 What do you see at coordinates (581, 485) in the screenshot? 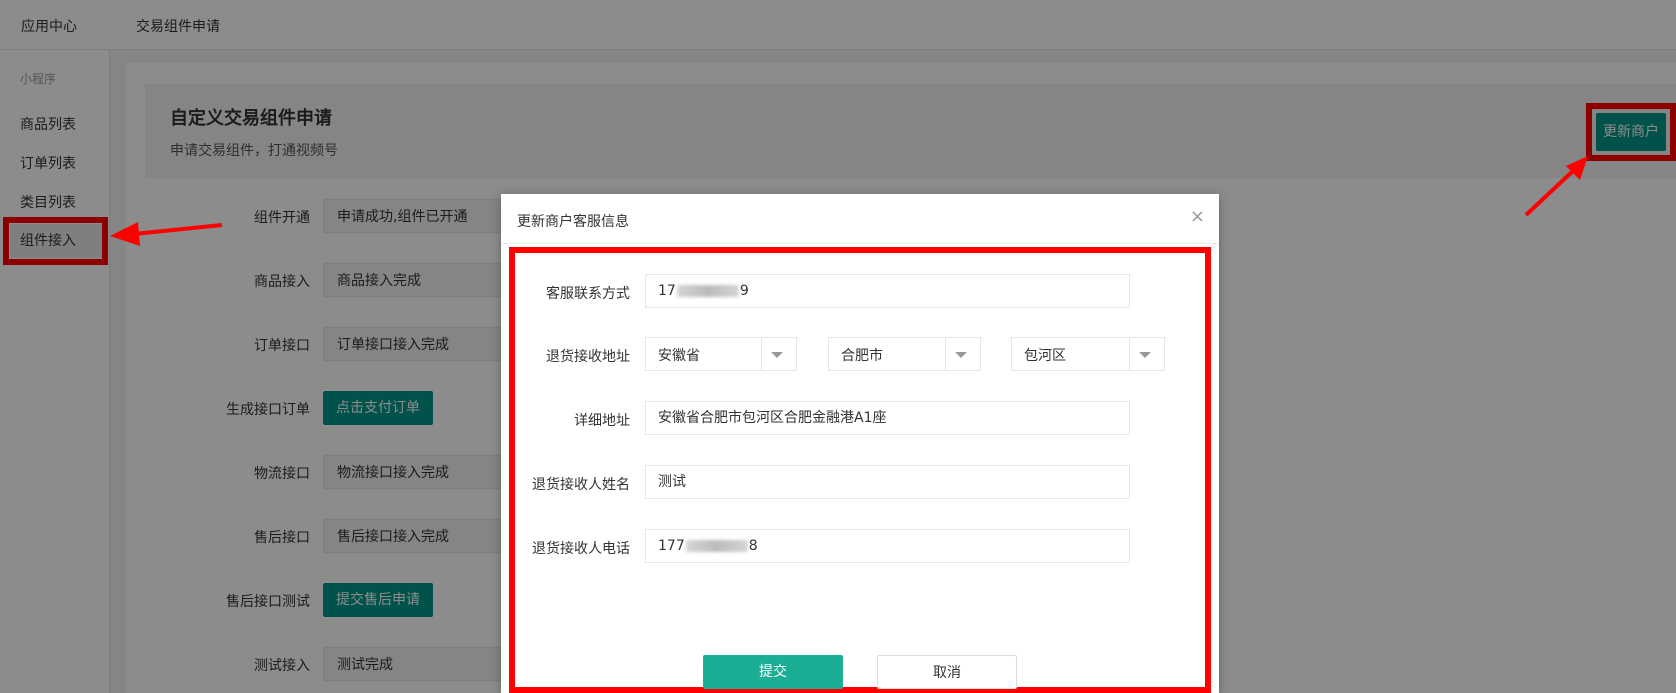
I see `receiver-name-label: 退货接收人姓名` at bounding box center [581, 485].